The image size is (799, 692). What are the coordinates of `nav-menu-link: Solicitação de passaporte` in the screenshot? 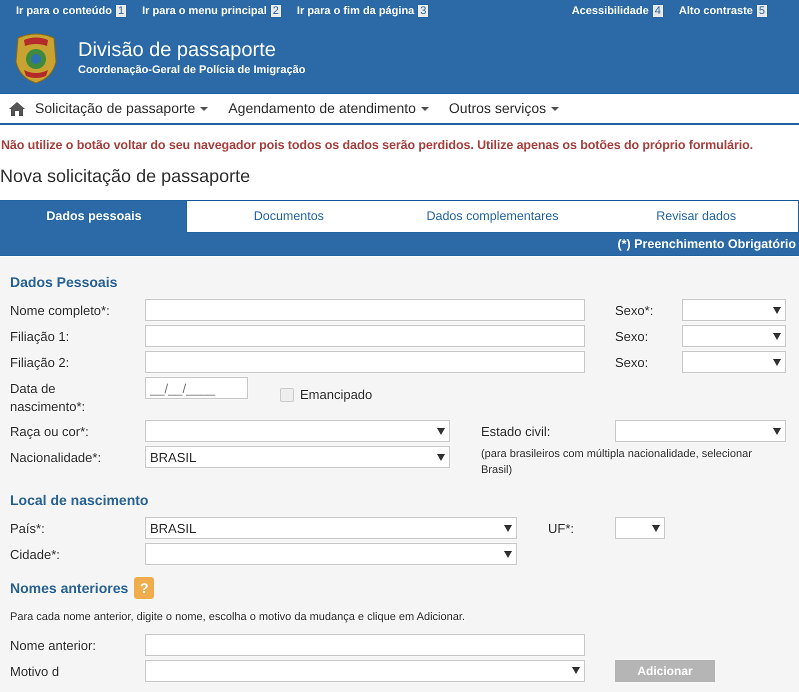 It's located at (121, 108).